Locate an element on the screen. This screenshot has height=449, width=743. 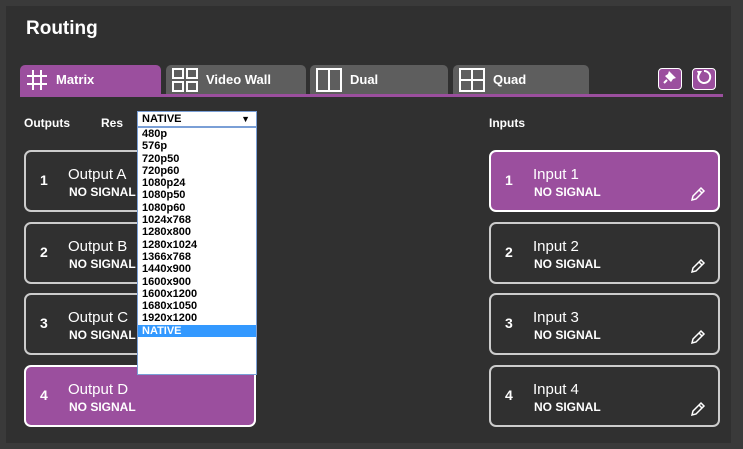
input-card-selected: 1 Input 1 NO SIGNAL is located at coordinates (604, 181).